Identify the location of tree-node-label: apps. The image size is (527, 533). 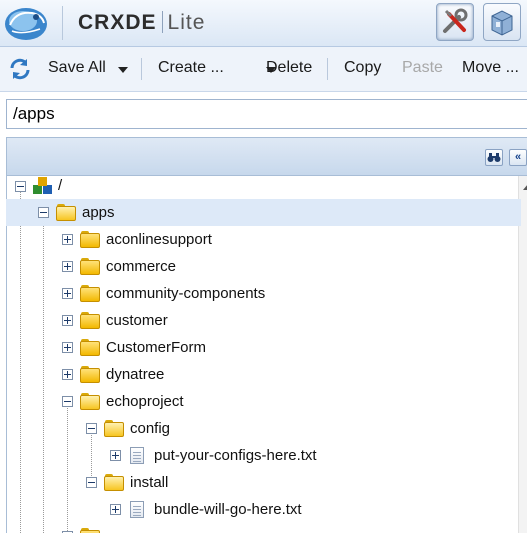
(98, 212).